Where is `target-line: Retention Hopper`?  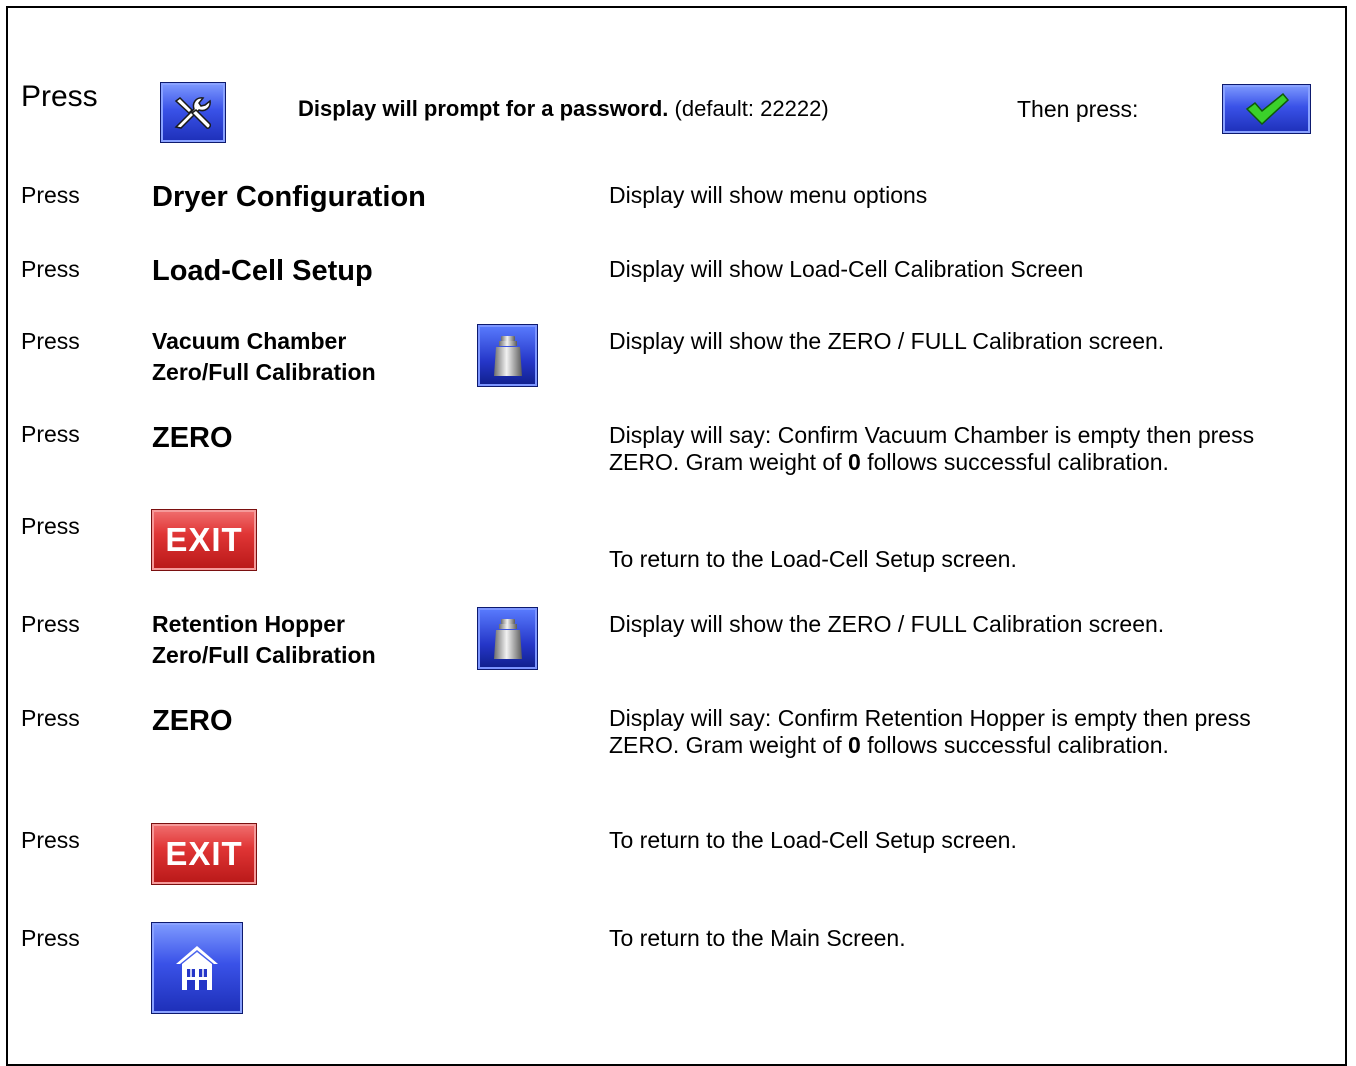
target-line: Retention Hopper is located at coordinates (248, 624).